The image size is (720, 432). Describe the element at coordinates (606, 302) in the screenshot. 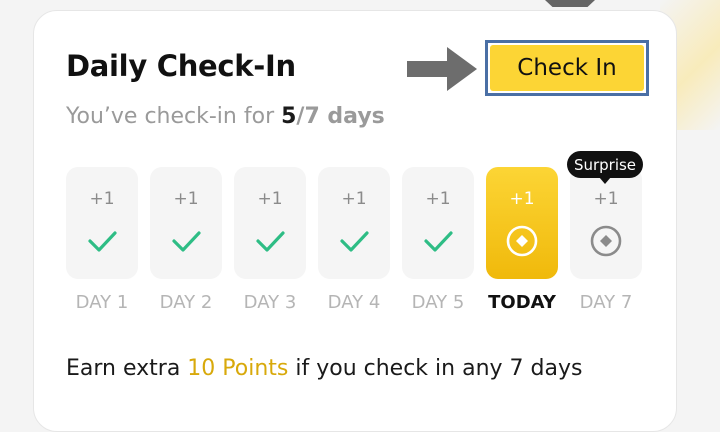

I see `day-label-7: DAY 7` at that location.